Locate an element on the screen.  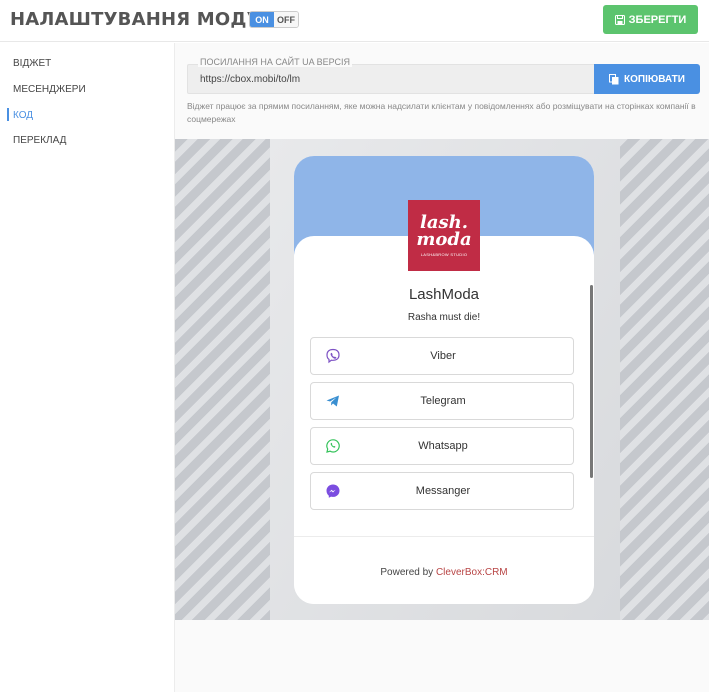
module-toggle: ON OFF is located at coordinates (274, 19).